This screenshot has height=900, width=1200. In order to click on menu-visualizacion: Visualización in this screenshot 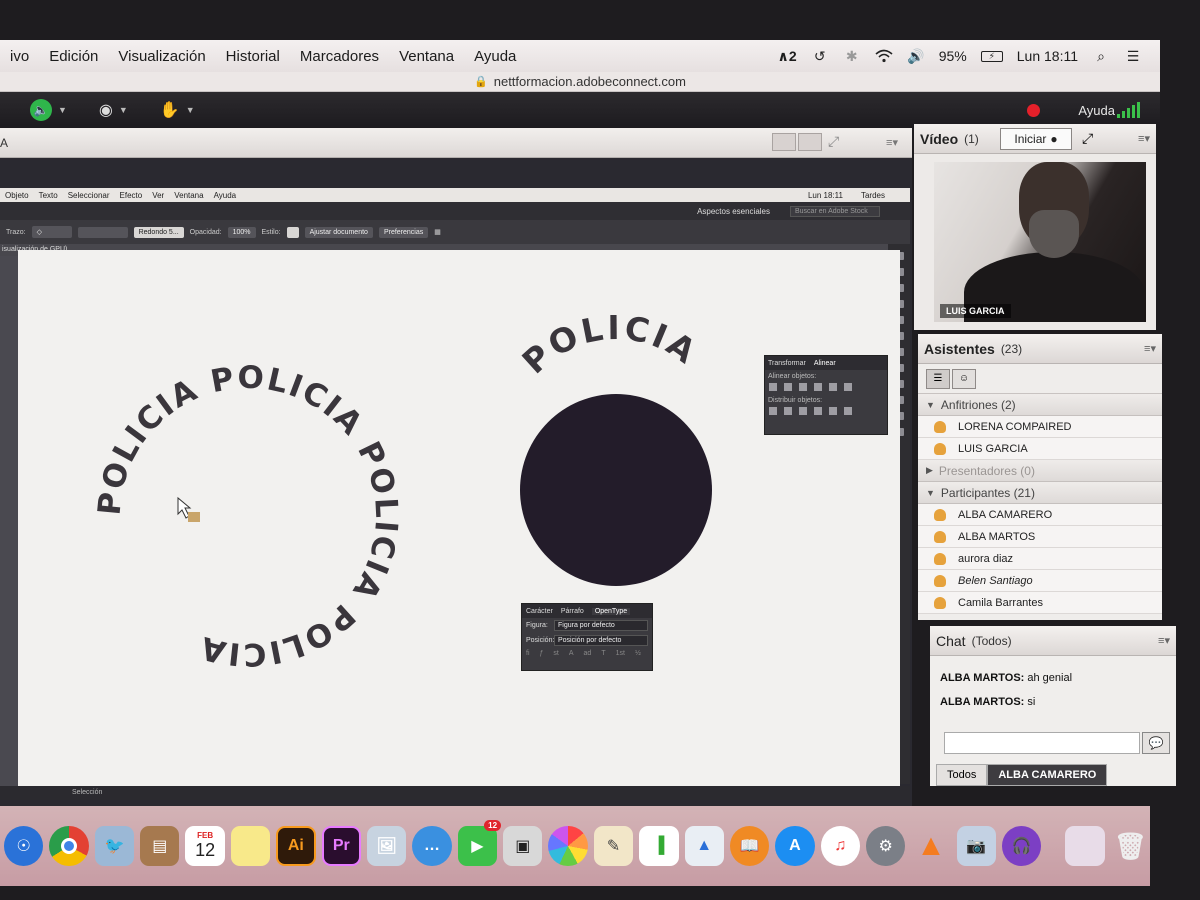, I will do `click(161, 56)`.